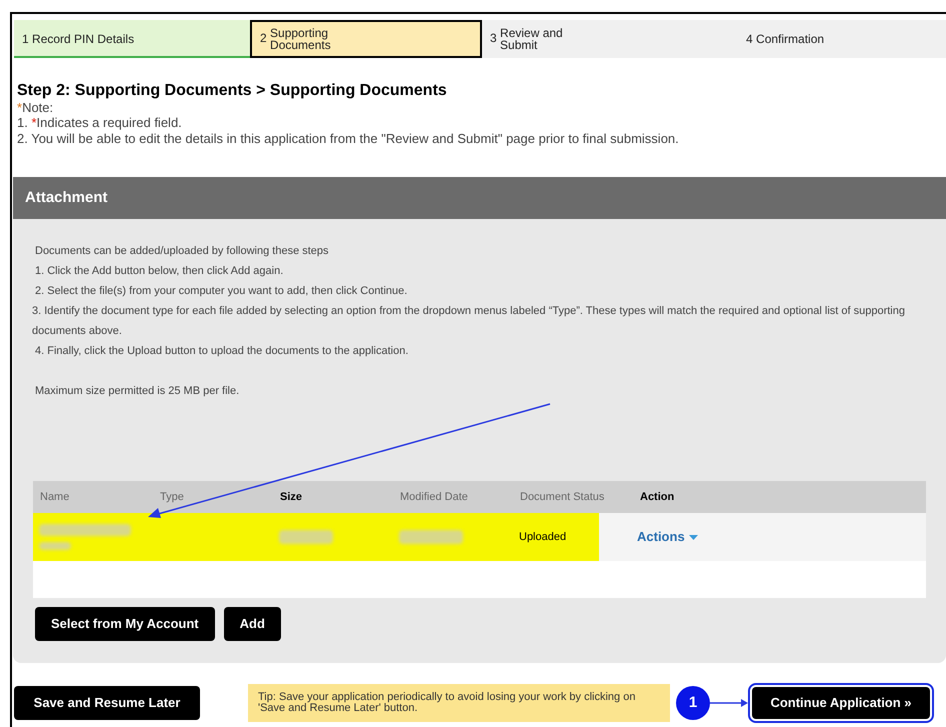 This screenshot has width=946, height=727. I want to click on column-header: Type, so click(172, 497).